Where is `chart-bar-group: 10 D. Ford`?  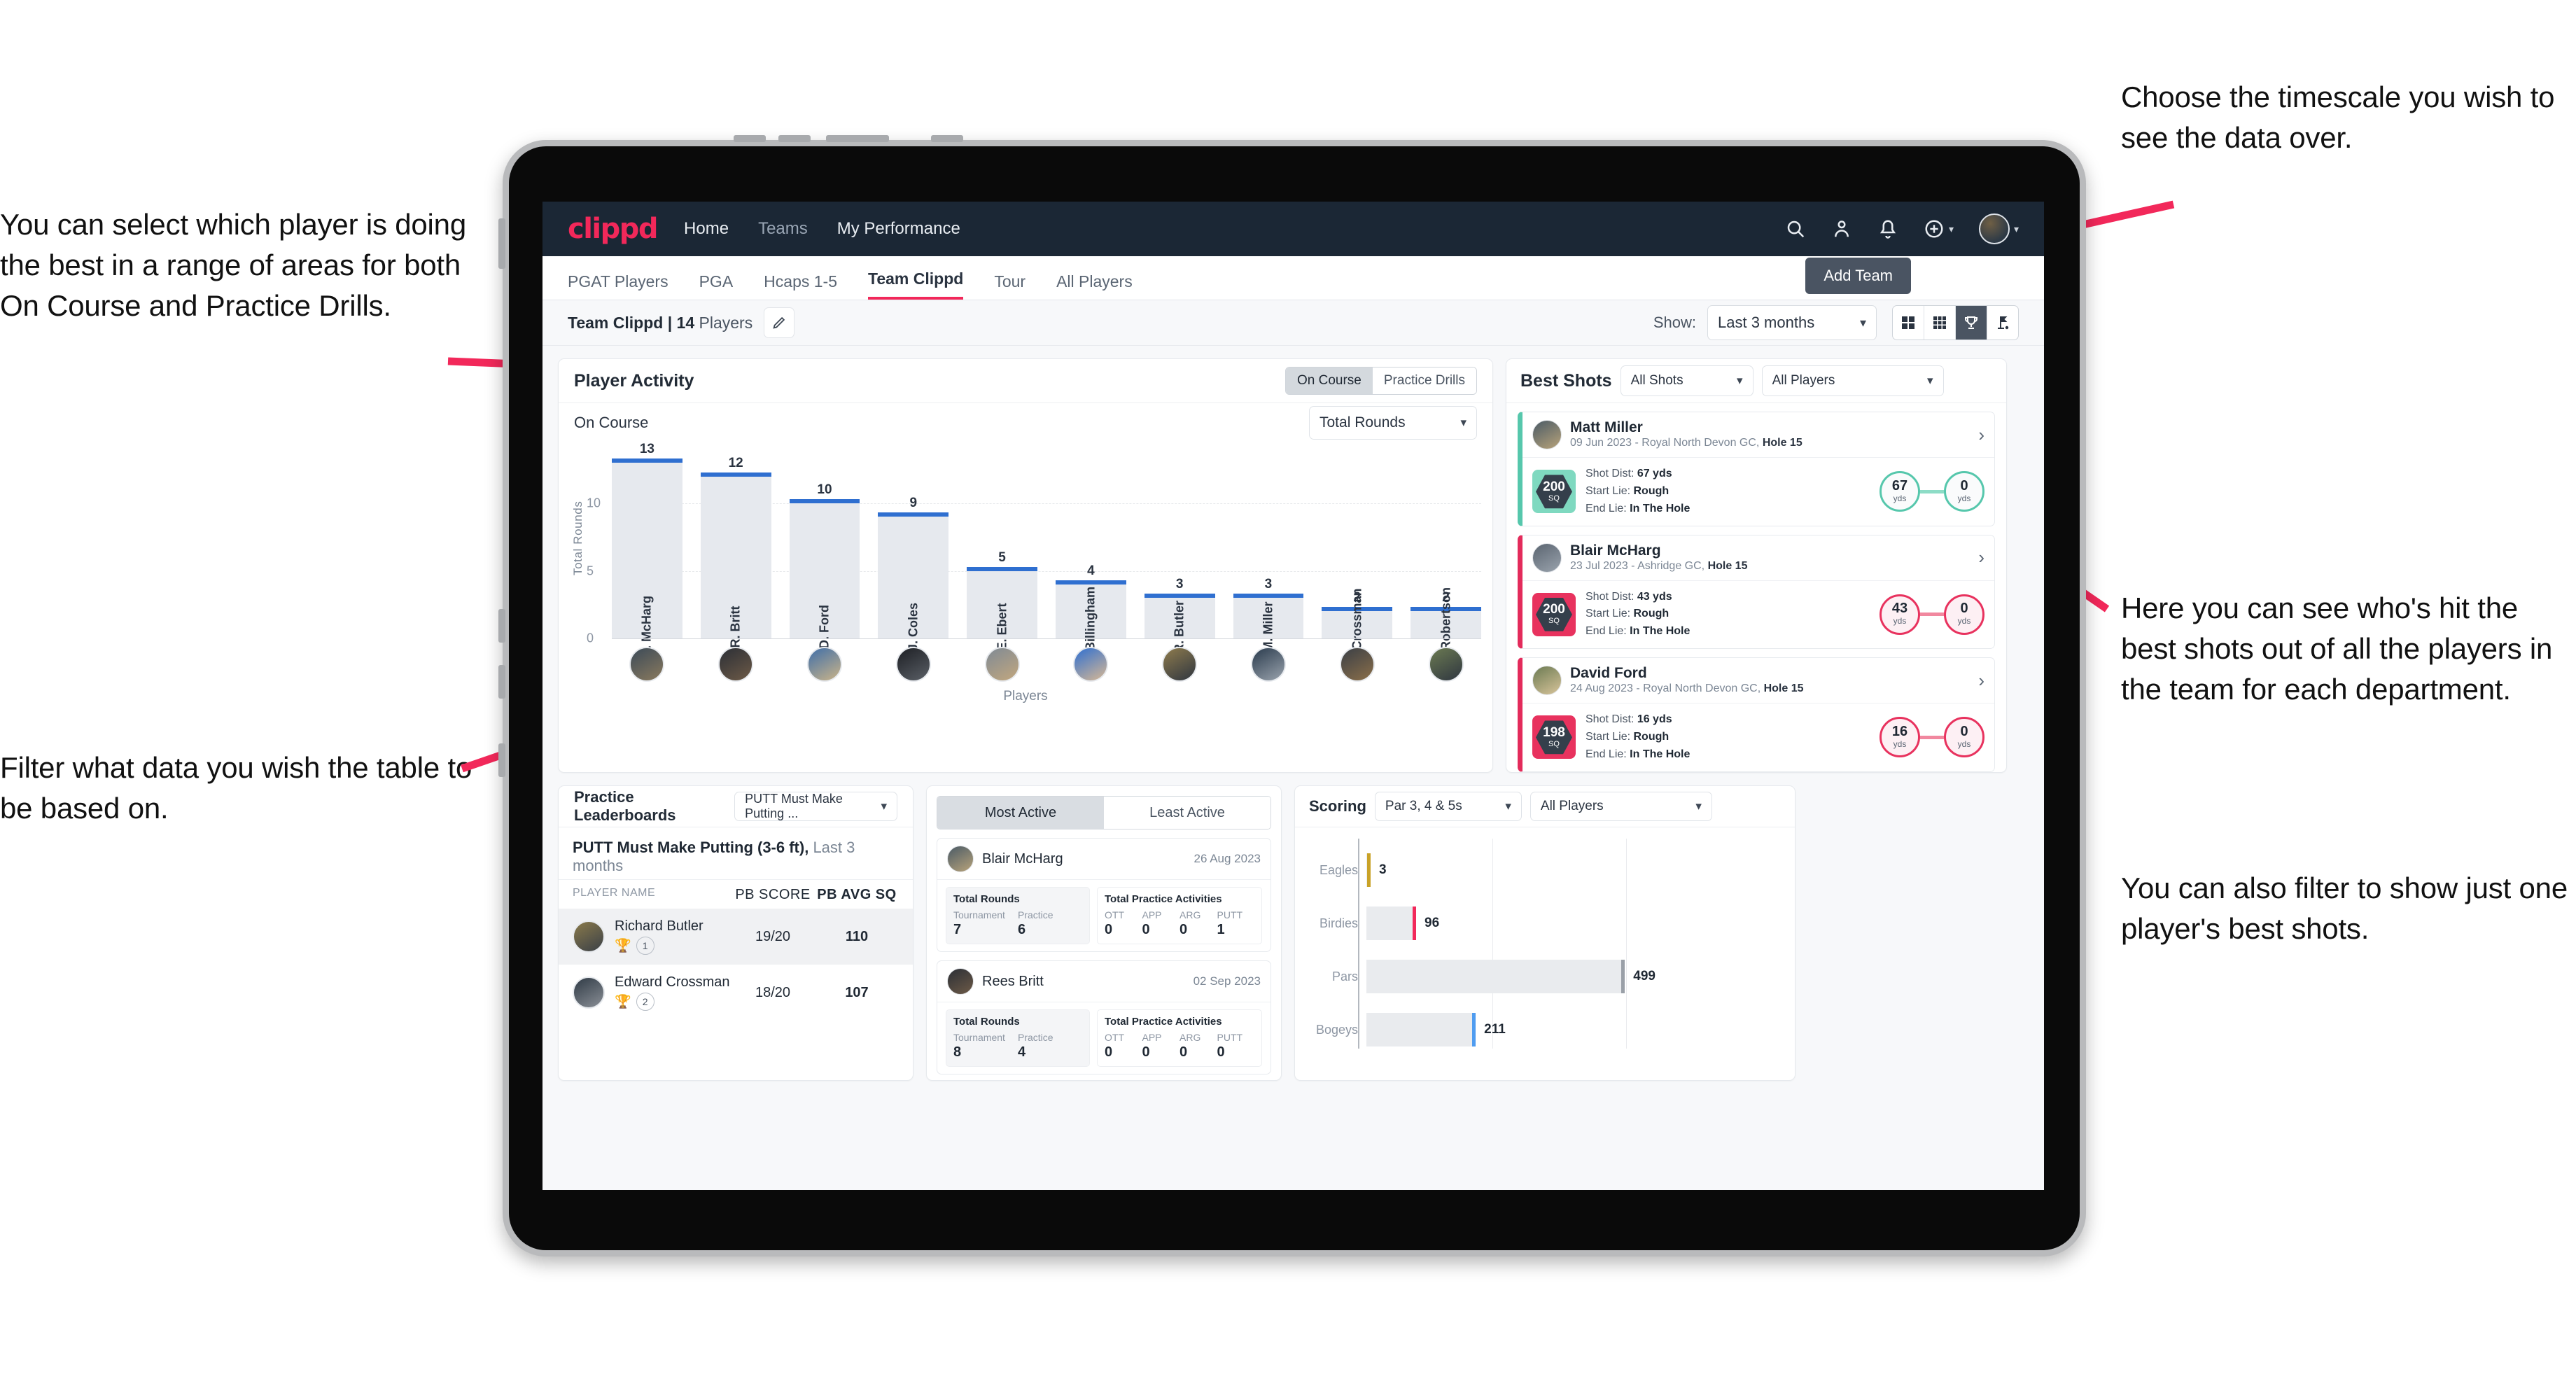
chart-bar-group: 10 D. Ford is located at coordinates (824, 550).